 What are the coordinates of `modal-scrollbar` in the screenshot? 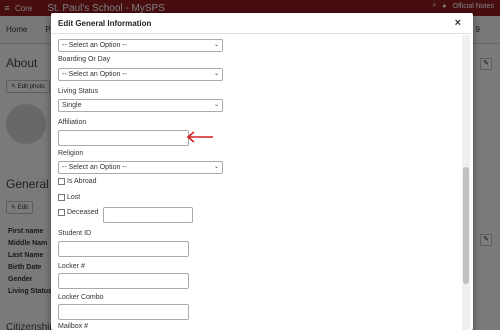 It's located at (466, 182).